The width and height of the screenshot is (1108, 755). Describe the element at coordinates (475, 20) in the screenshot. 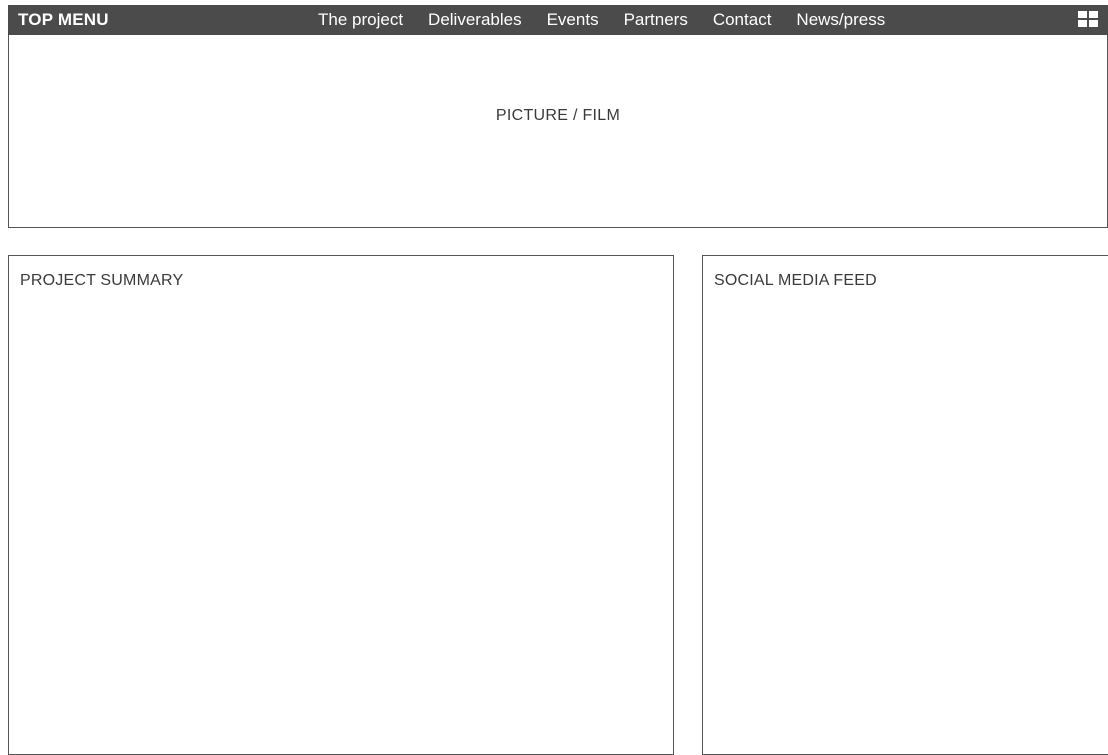

I see `nav-item-deliverables: Deliverables` at that location.